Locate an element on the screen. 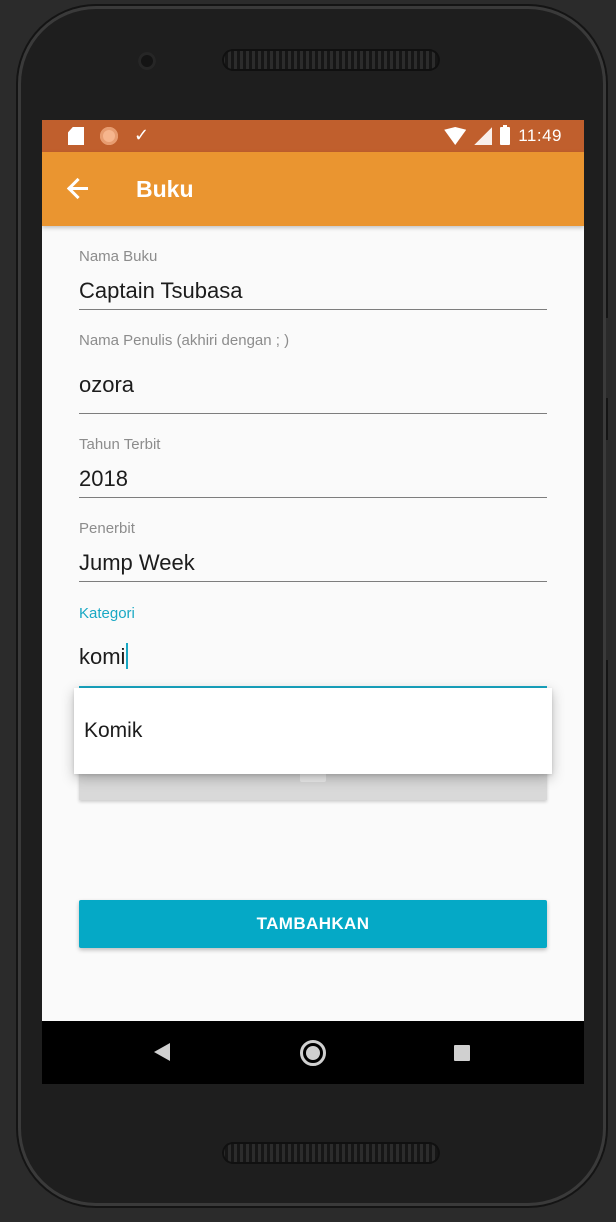  category-input-wrap: komi is located at coordinates (104, 656).